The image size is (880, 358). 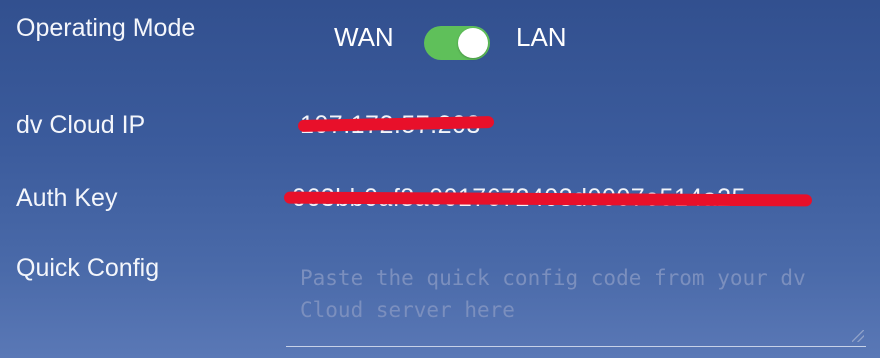 I want to click on operating-mode-label: Operating Mode, so click(x=106, y=28).